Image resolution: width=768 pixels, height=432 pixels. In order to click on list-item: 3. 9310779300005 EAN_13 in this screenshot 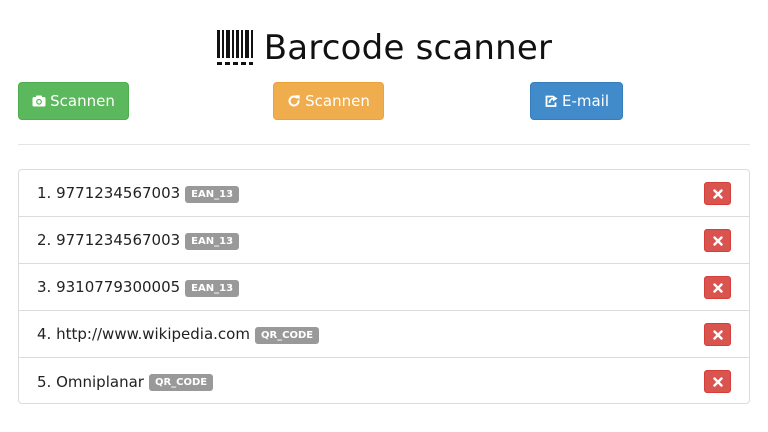, I will do `click(384, 287)`.